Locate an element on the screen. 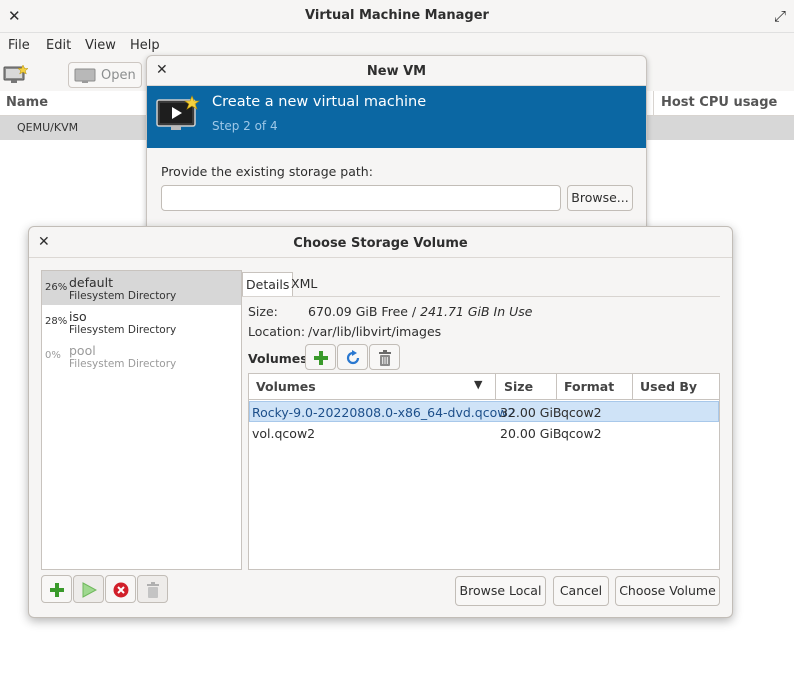  browse-local-button: Browse Local is located at coordinates (500, 591).